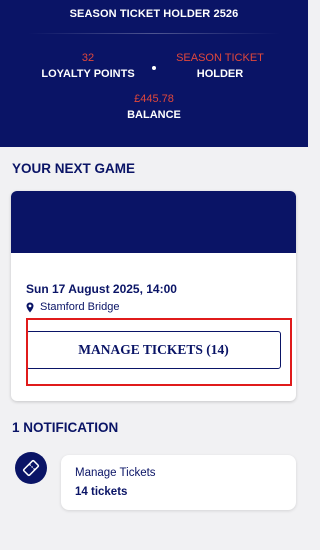 The image size is (320, 550). What do you see at coordinates (30, 307) in the screenshot?
I see `location-pin-icon` at bounding box center [30, 307].